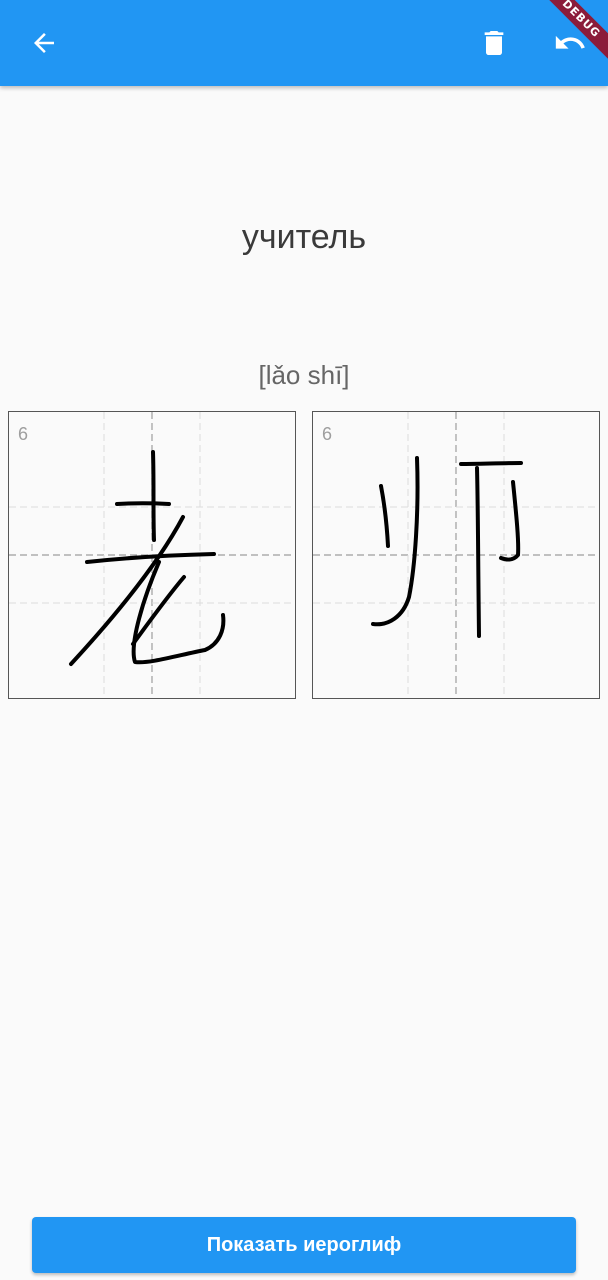  I want to click on debug-label: DEBUG, so click(571, 32).